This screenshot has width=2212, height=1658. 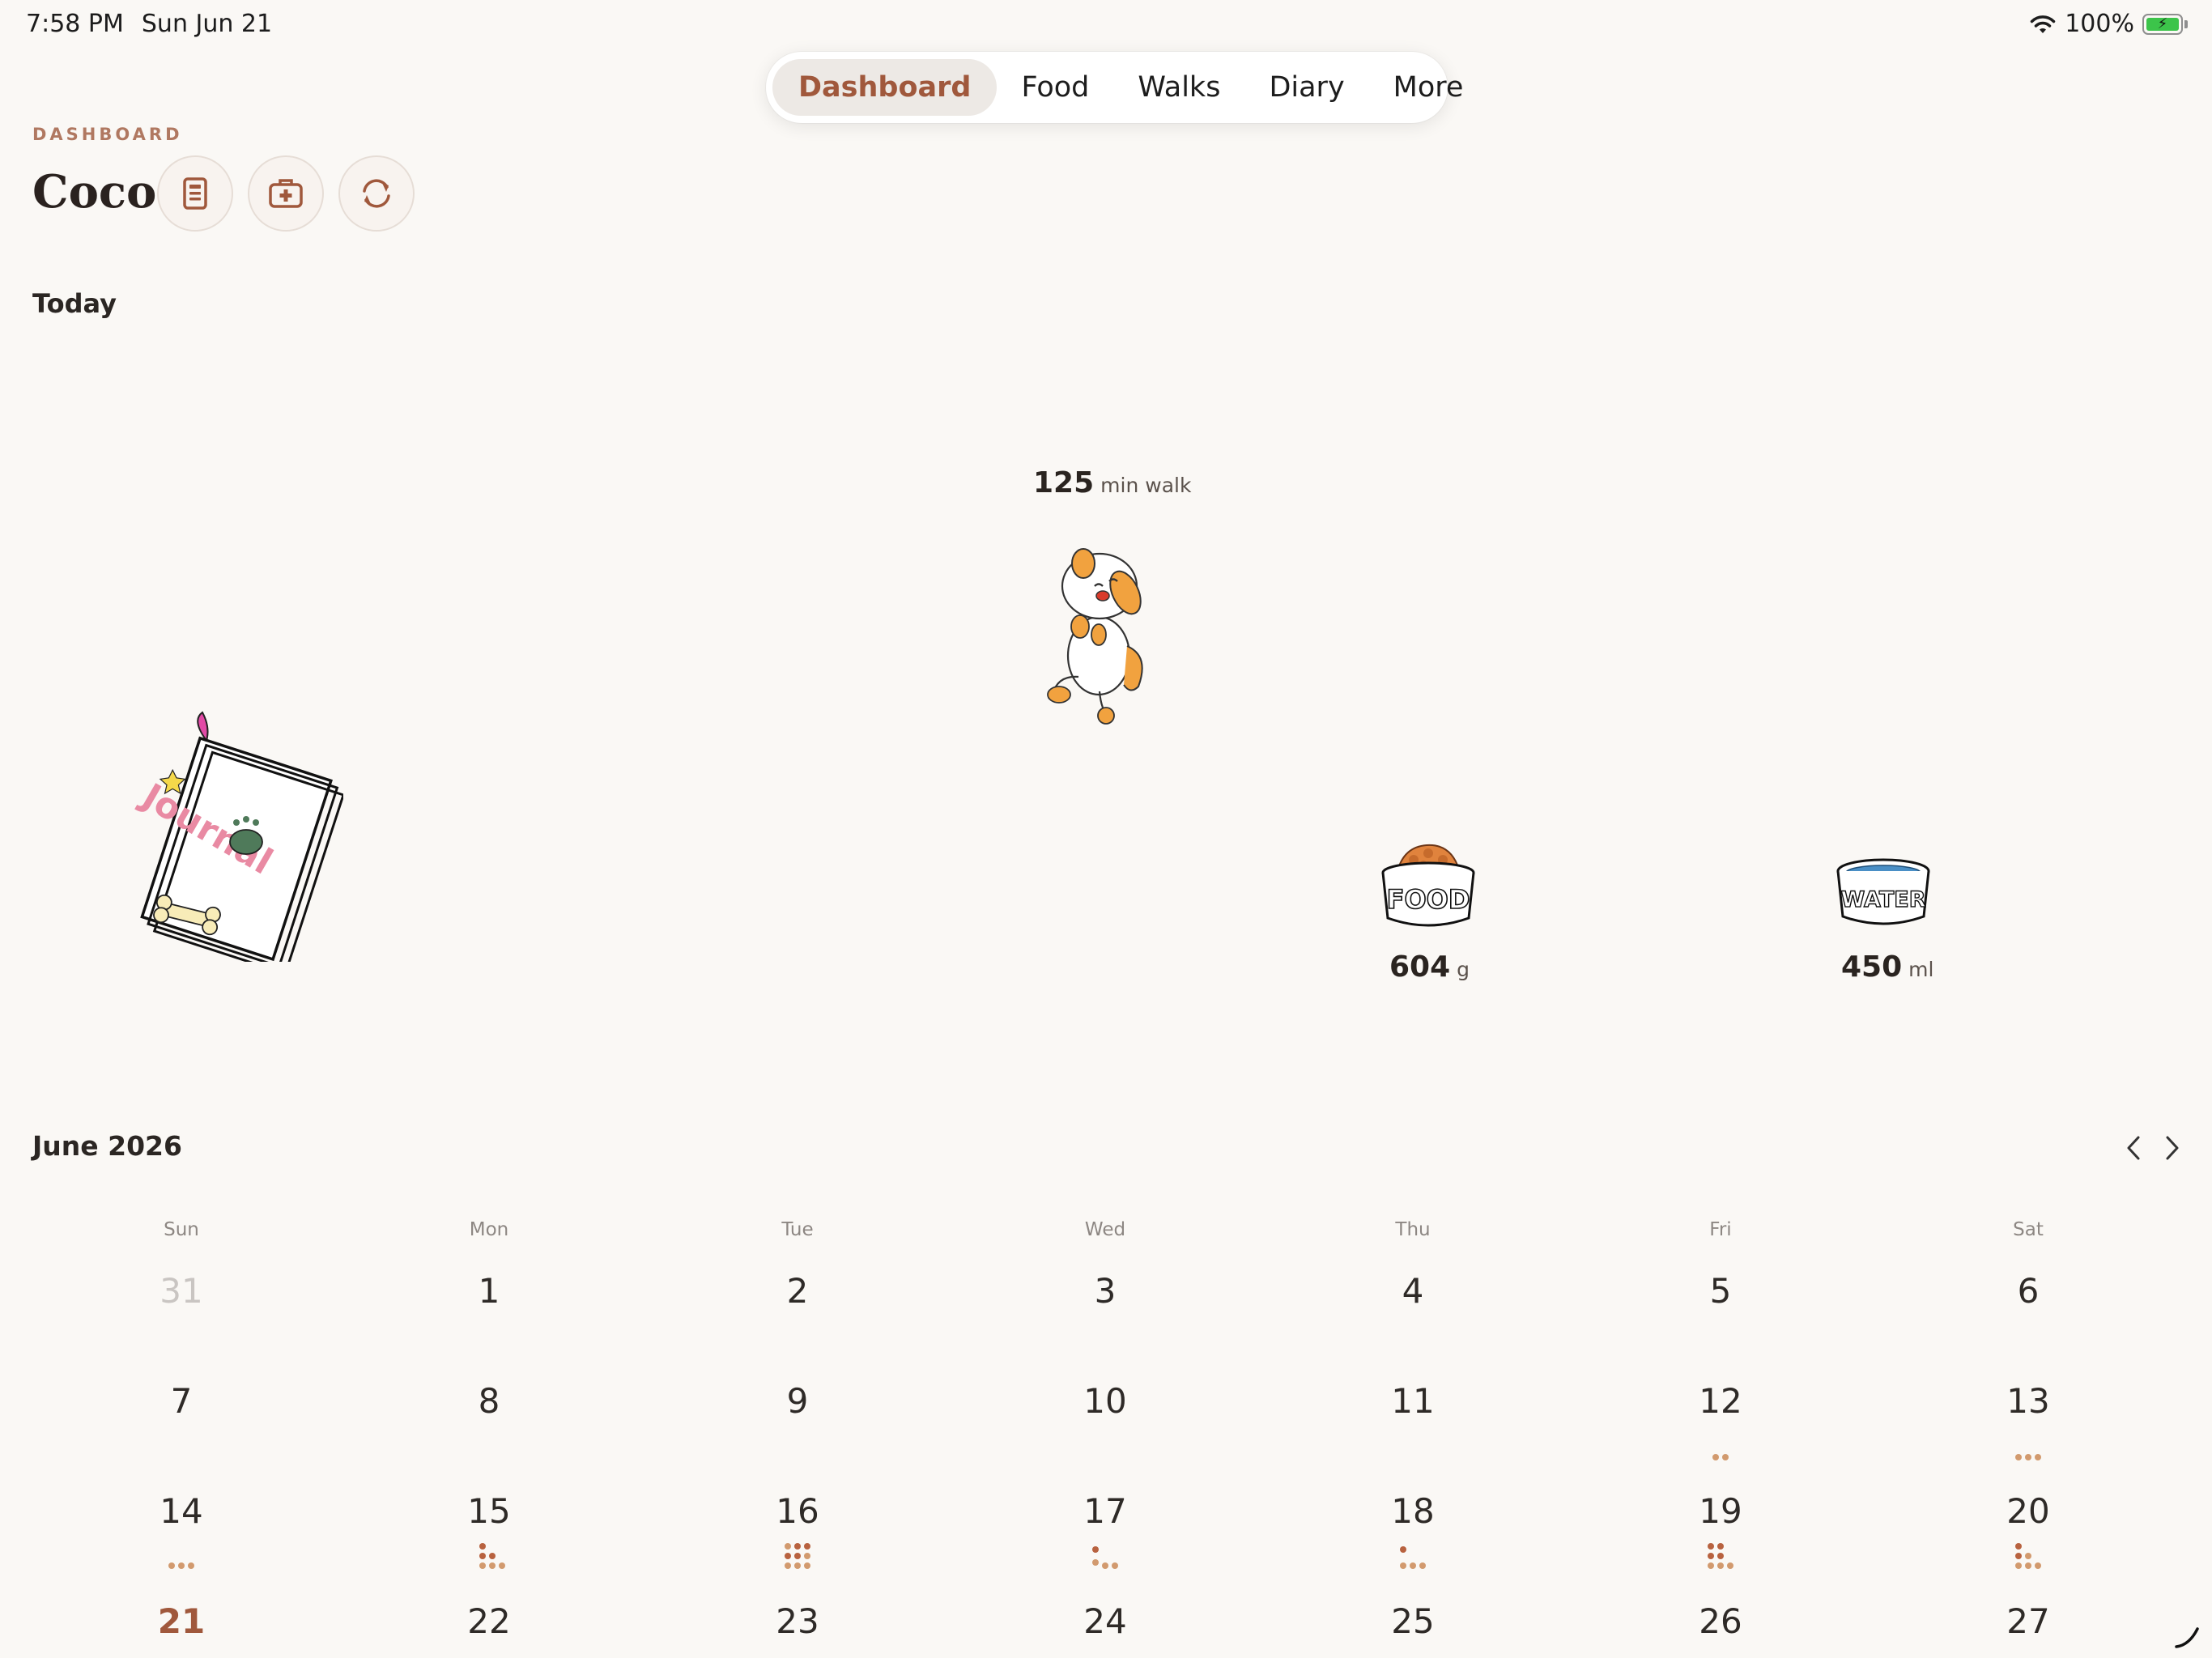 What do you see at coordinates (1105, 1621) in the screenshot?
I see `calendar-day: 24` at bounding box center [1105, 1621].